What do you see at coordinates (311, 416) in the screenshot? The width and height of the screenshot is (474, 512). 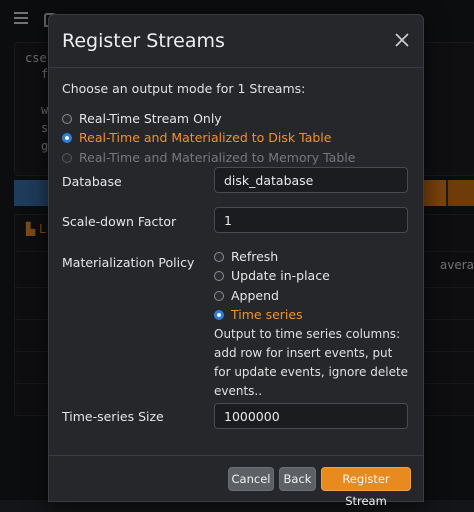 I see `timeseries-size-input` at bounding box center [311, 416].